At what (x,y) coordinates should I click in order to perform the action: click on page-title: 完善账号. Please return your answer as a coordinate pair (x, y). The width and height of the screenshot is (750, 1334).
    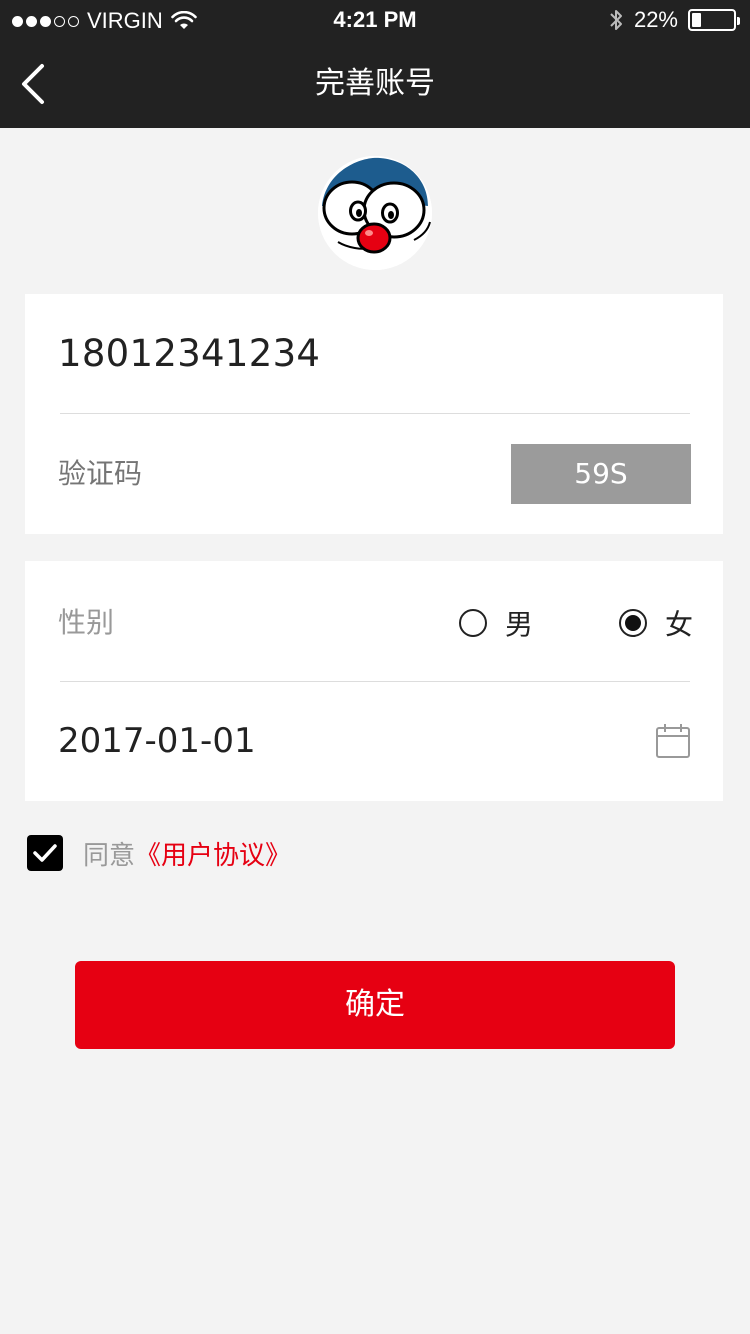
    Looking at the image, I should click on (375, 83).